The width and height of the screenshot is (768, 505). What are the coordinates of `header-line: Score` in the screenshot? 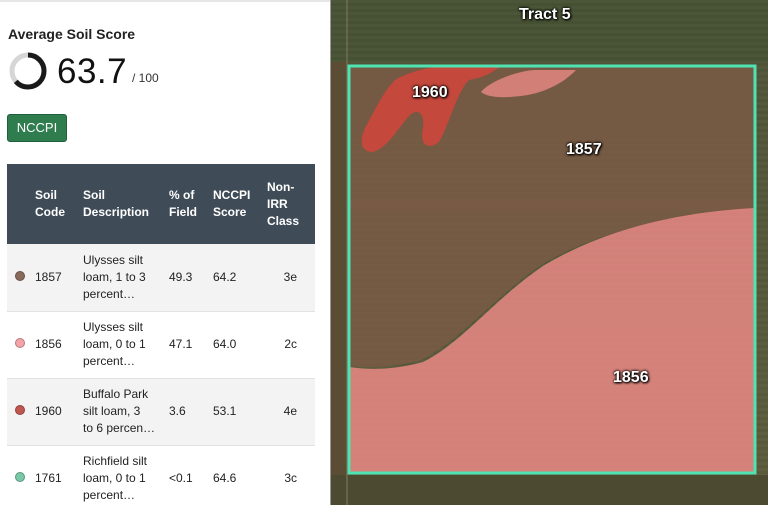 It's located at (230, 212).